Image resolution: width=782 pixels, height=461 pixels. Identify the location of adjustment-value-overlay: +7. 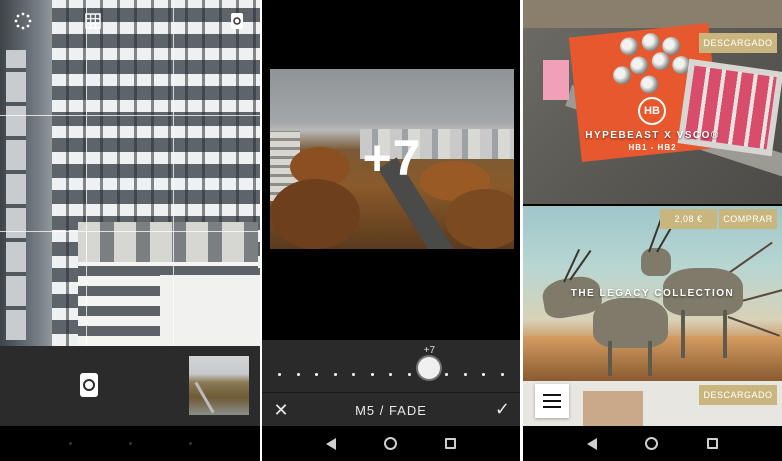
(392, 158).